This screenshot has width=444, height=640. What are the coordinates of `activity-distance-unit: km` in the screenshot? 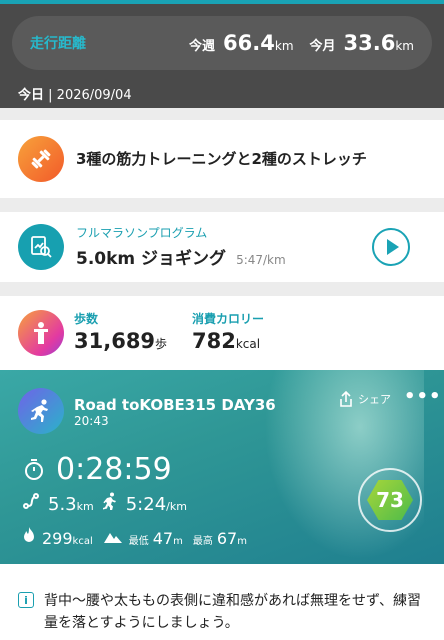 It's located at (85, 506).